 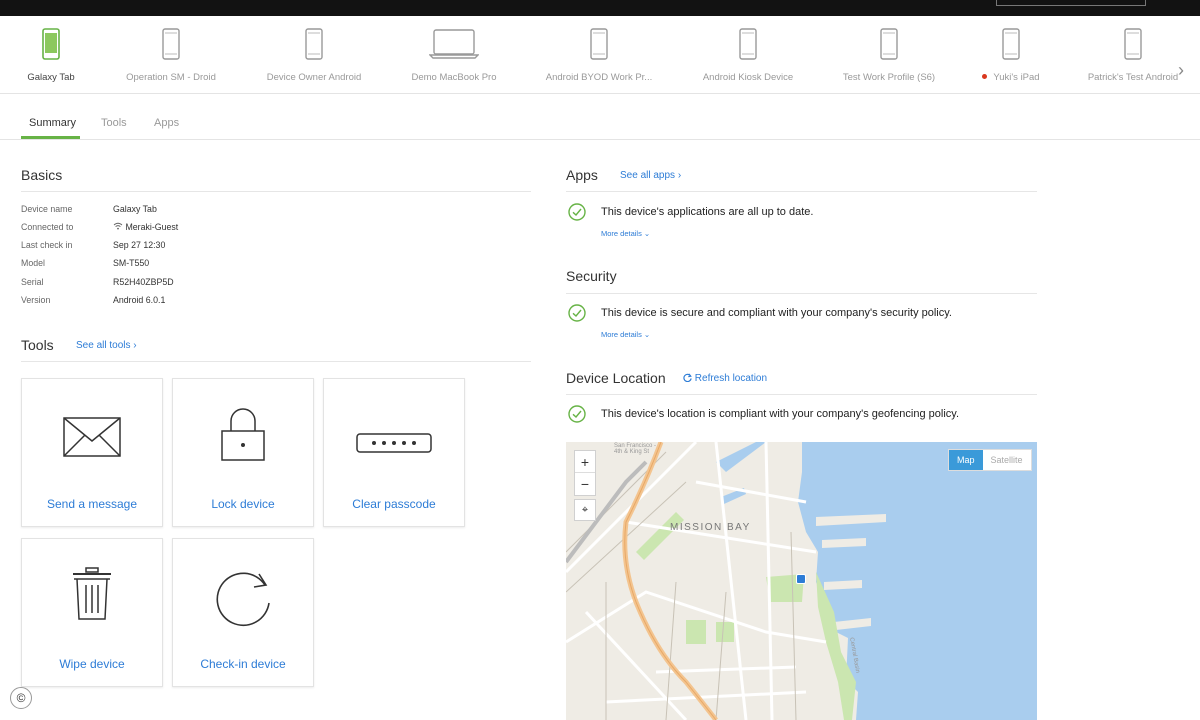 What do you see at coordinates (139, 300) in the screenshot?
I see `basics-value: Android 6.0.1` at bounding box center [139, 300].